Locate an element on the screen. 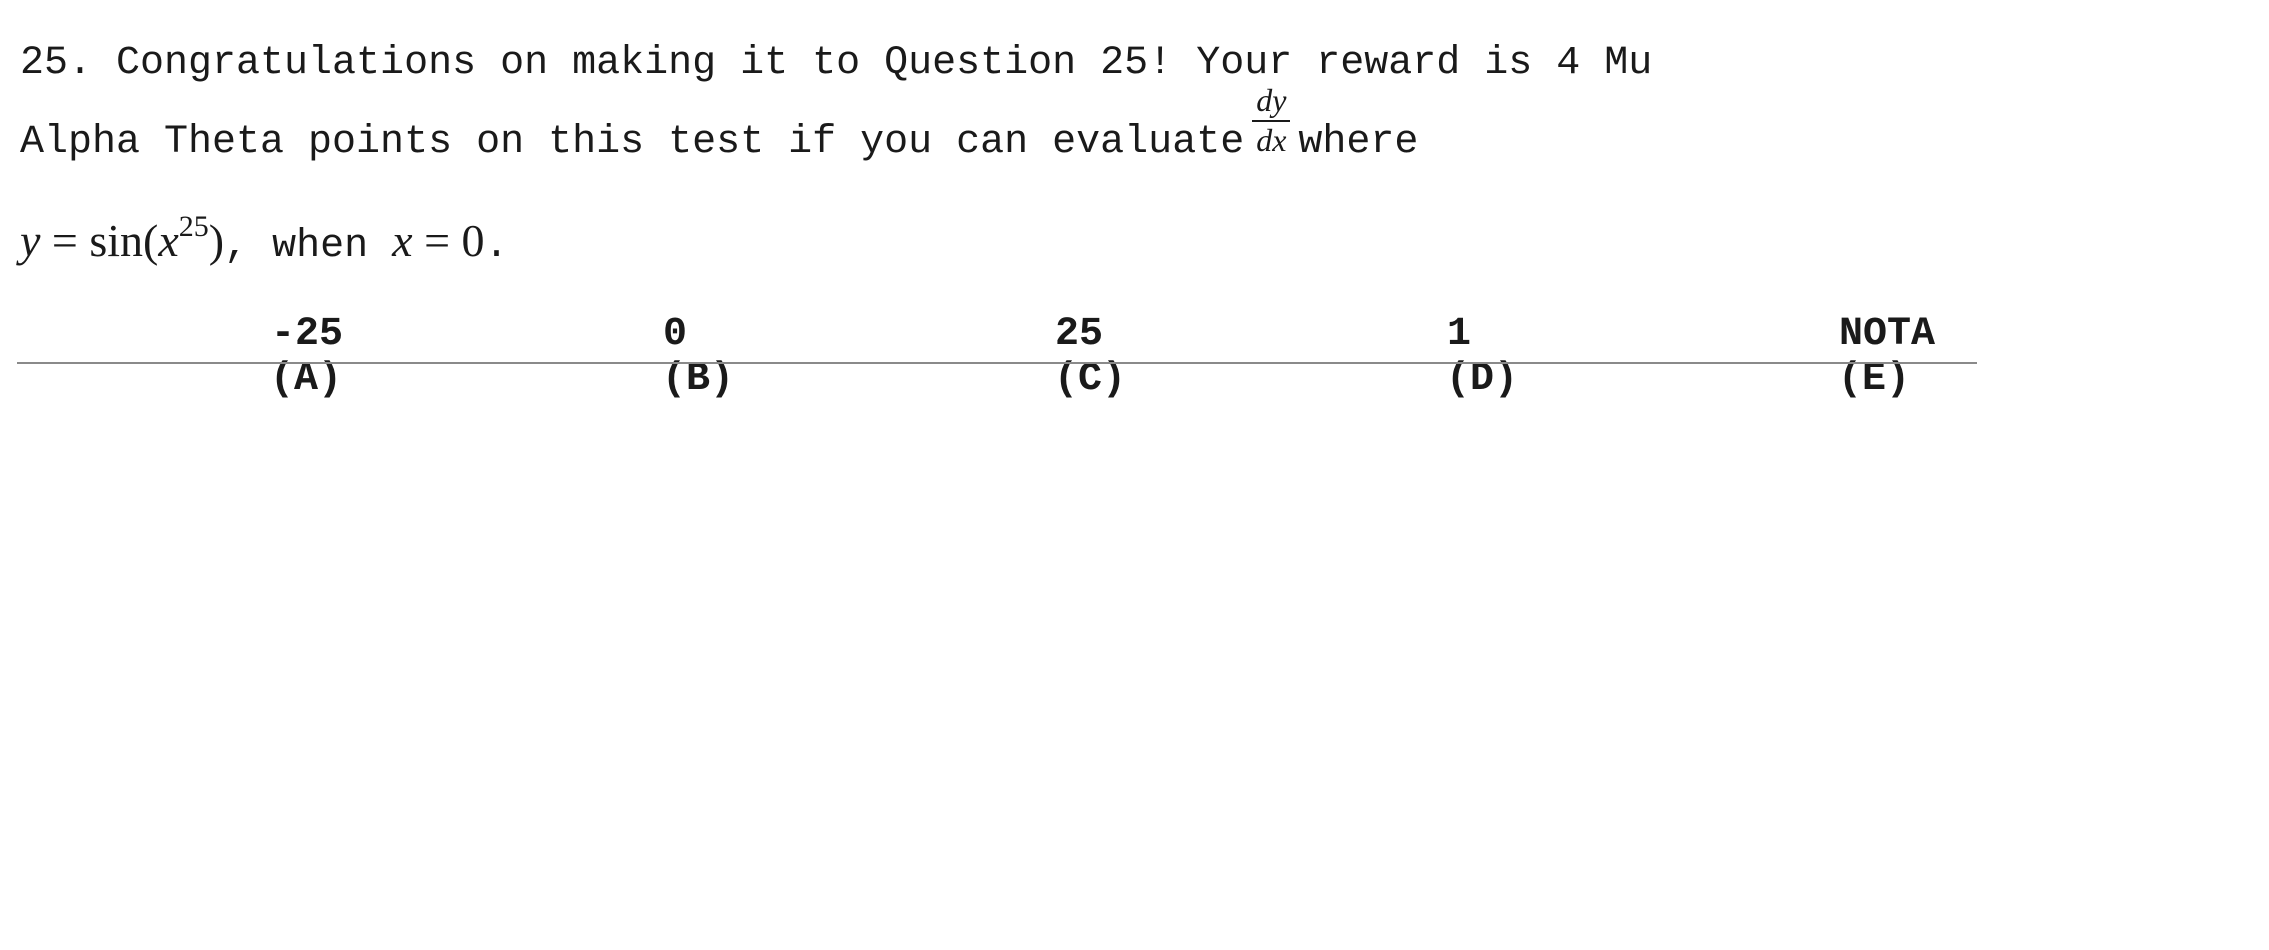 This screenshot has height=950, width=2269. choice-b-value: 0 is located at coordinates (675, 334).